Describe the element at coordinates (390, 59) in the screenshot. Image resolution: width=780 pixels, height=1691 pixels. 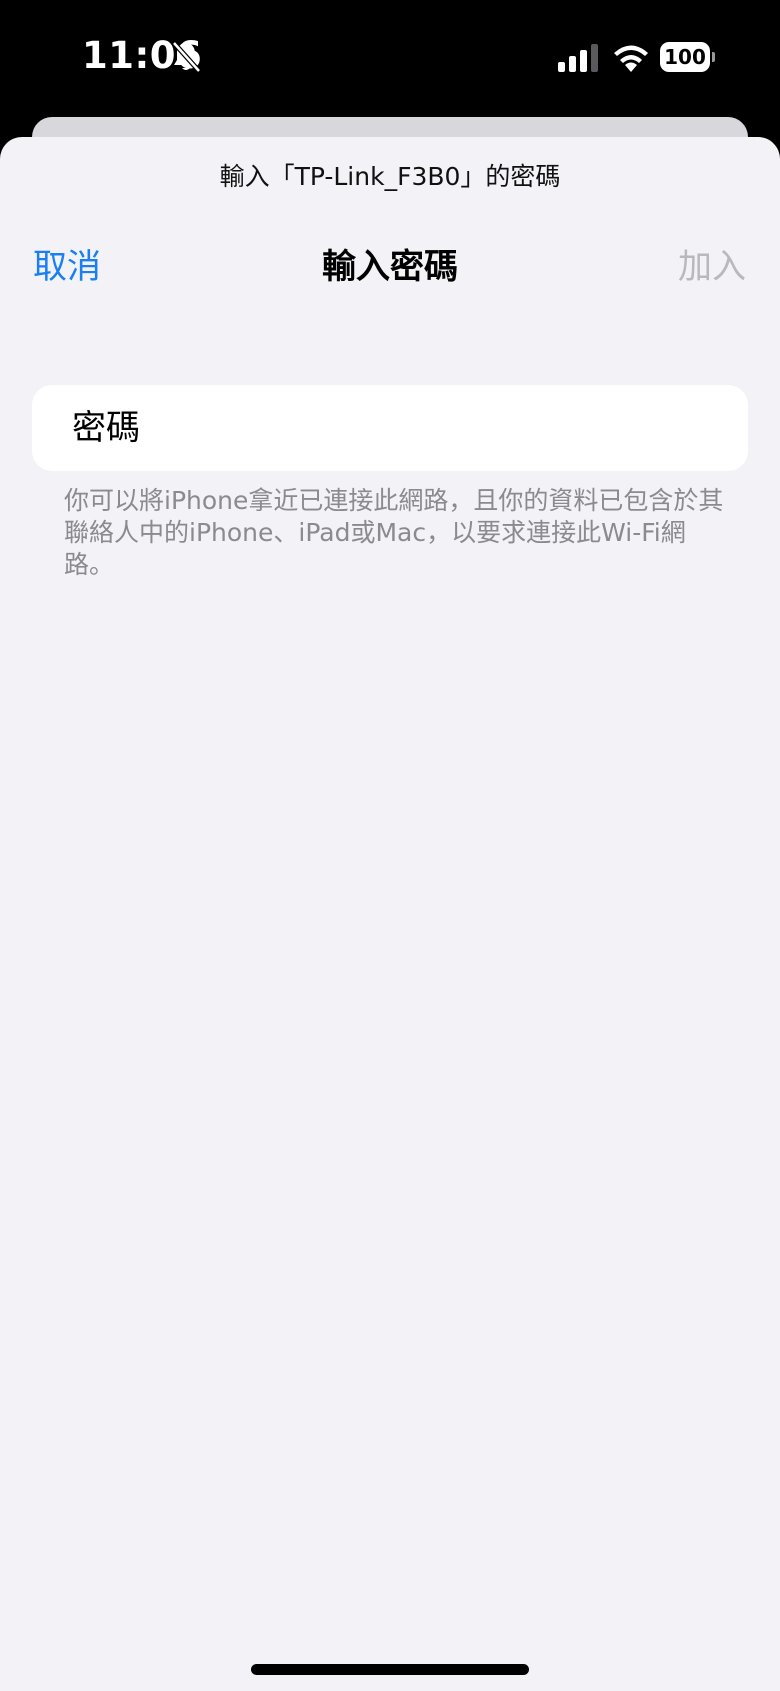
I see `status-bar: 11:06 100` at that location.